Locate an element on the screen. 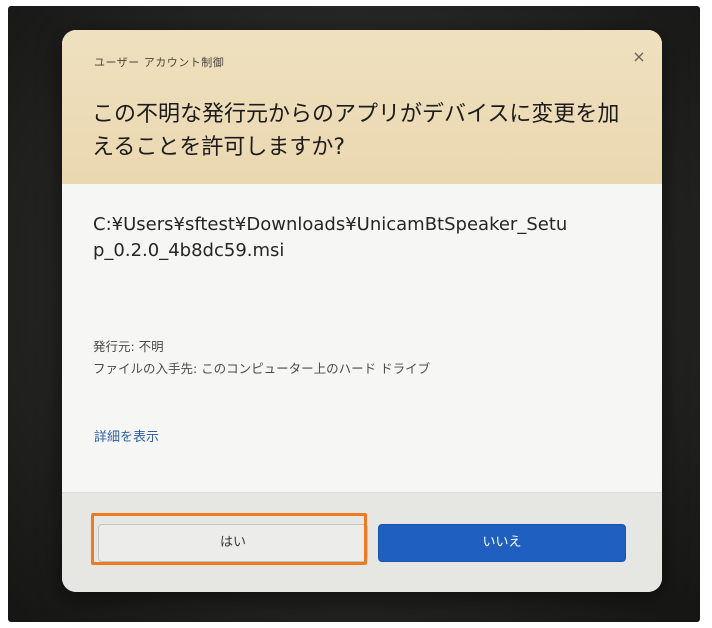 Image resolution: width=712 pixels, height=628 pixels. no-button: いいえ is located at coordinates (502, 543).